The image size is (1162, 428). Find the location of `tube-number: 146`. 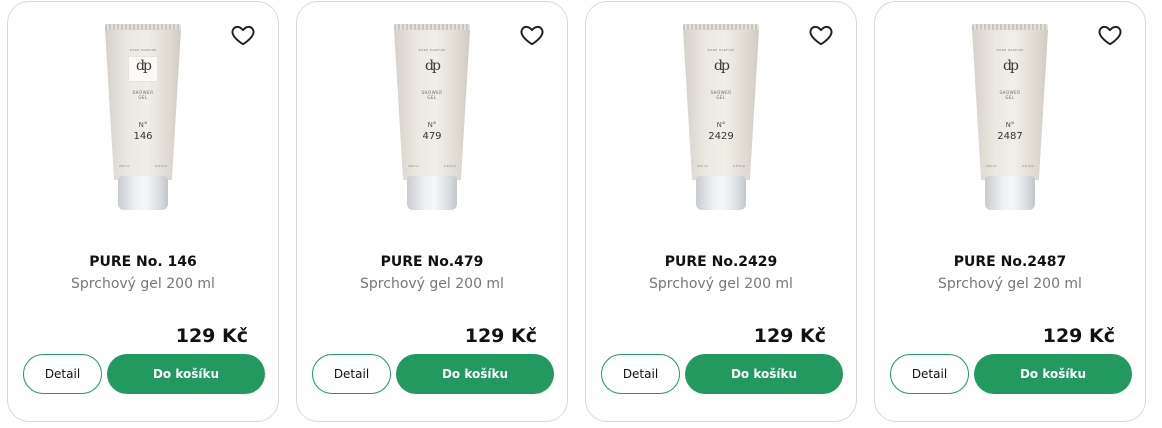

tube-number: 146 is located at coordinates (143, 136).